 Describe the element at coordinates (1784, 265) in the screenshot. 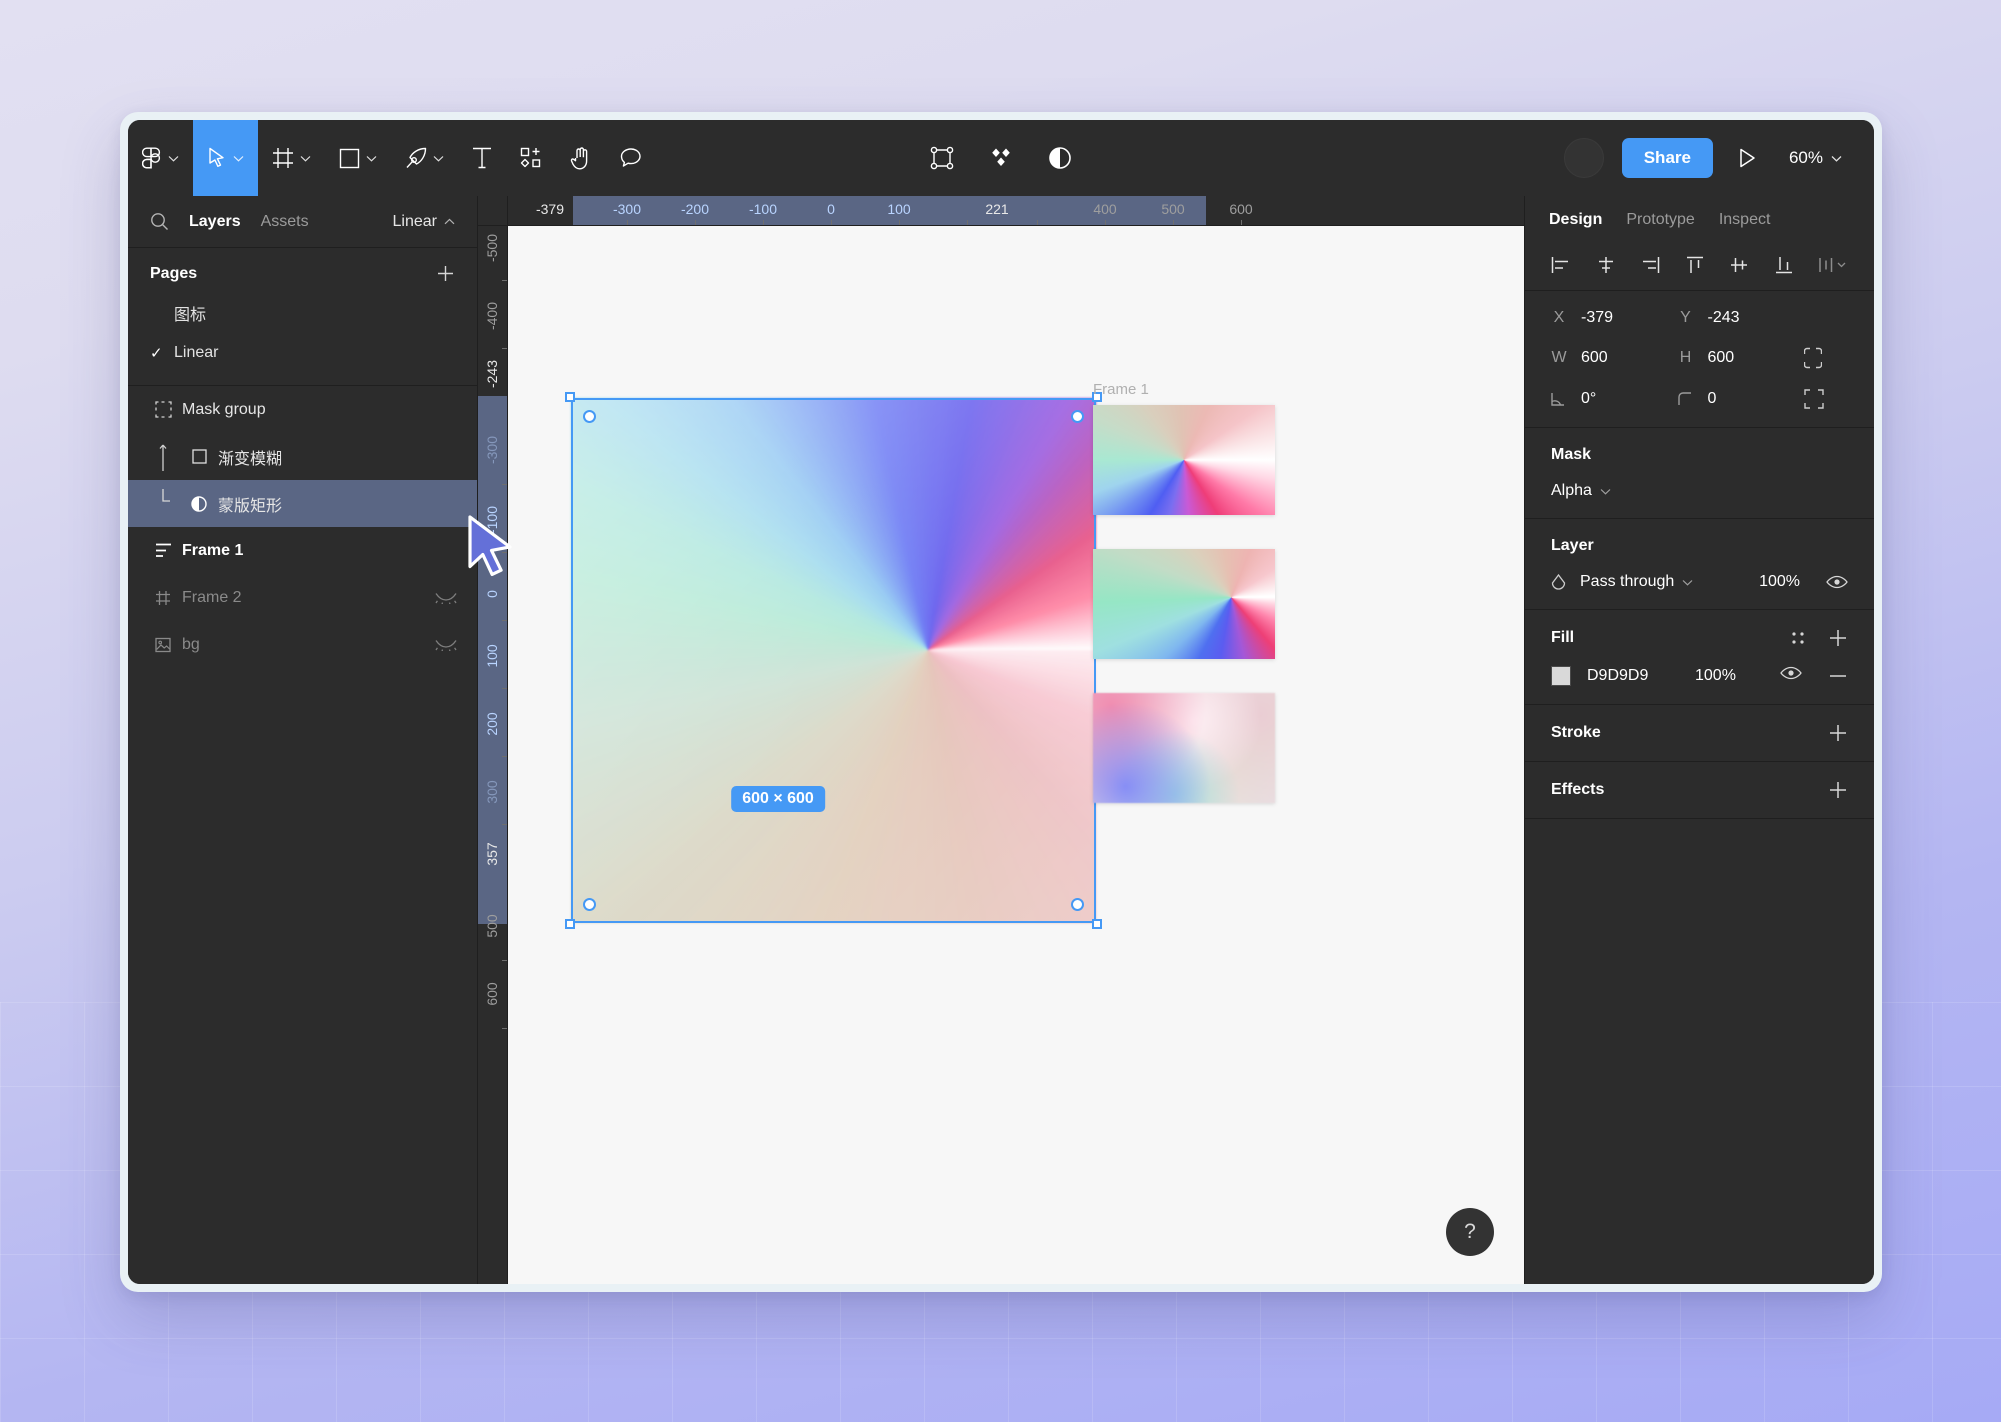

I see `align-bottom-icon` at that location.